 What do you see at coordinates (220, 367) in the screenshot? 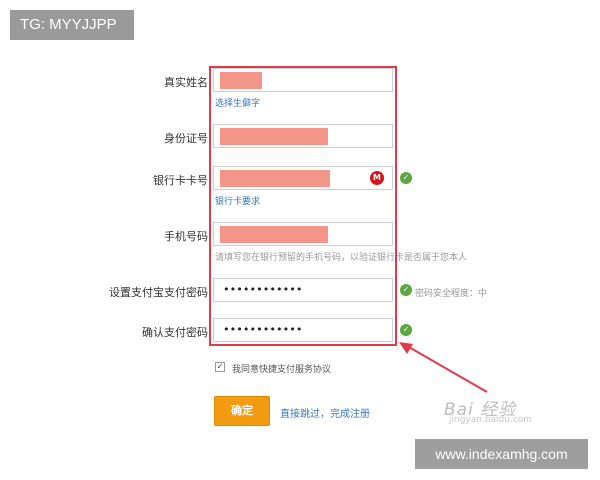
I see `agreement-checkbox: ✓` at bounding box center [220, 367].